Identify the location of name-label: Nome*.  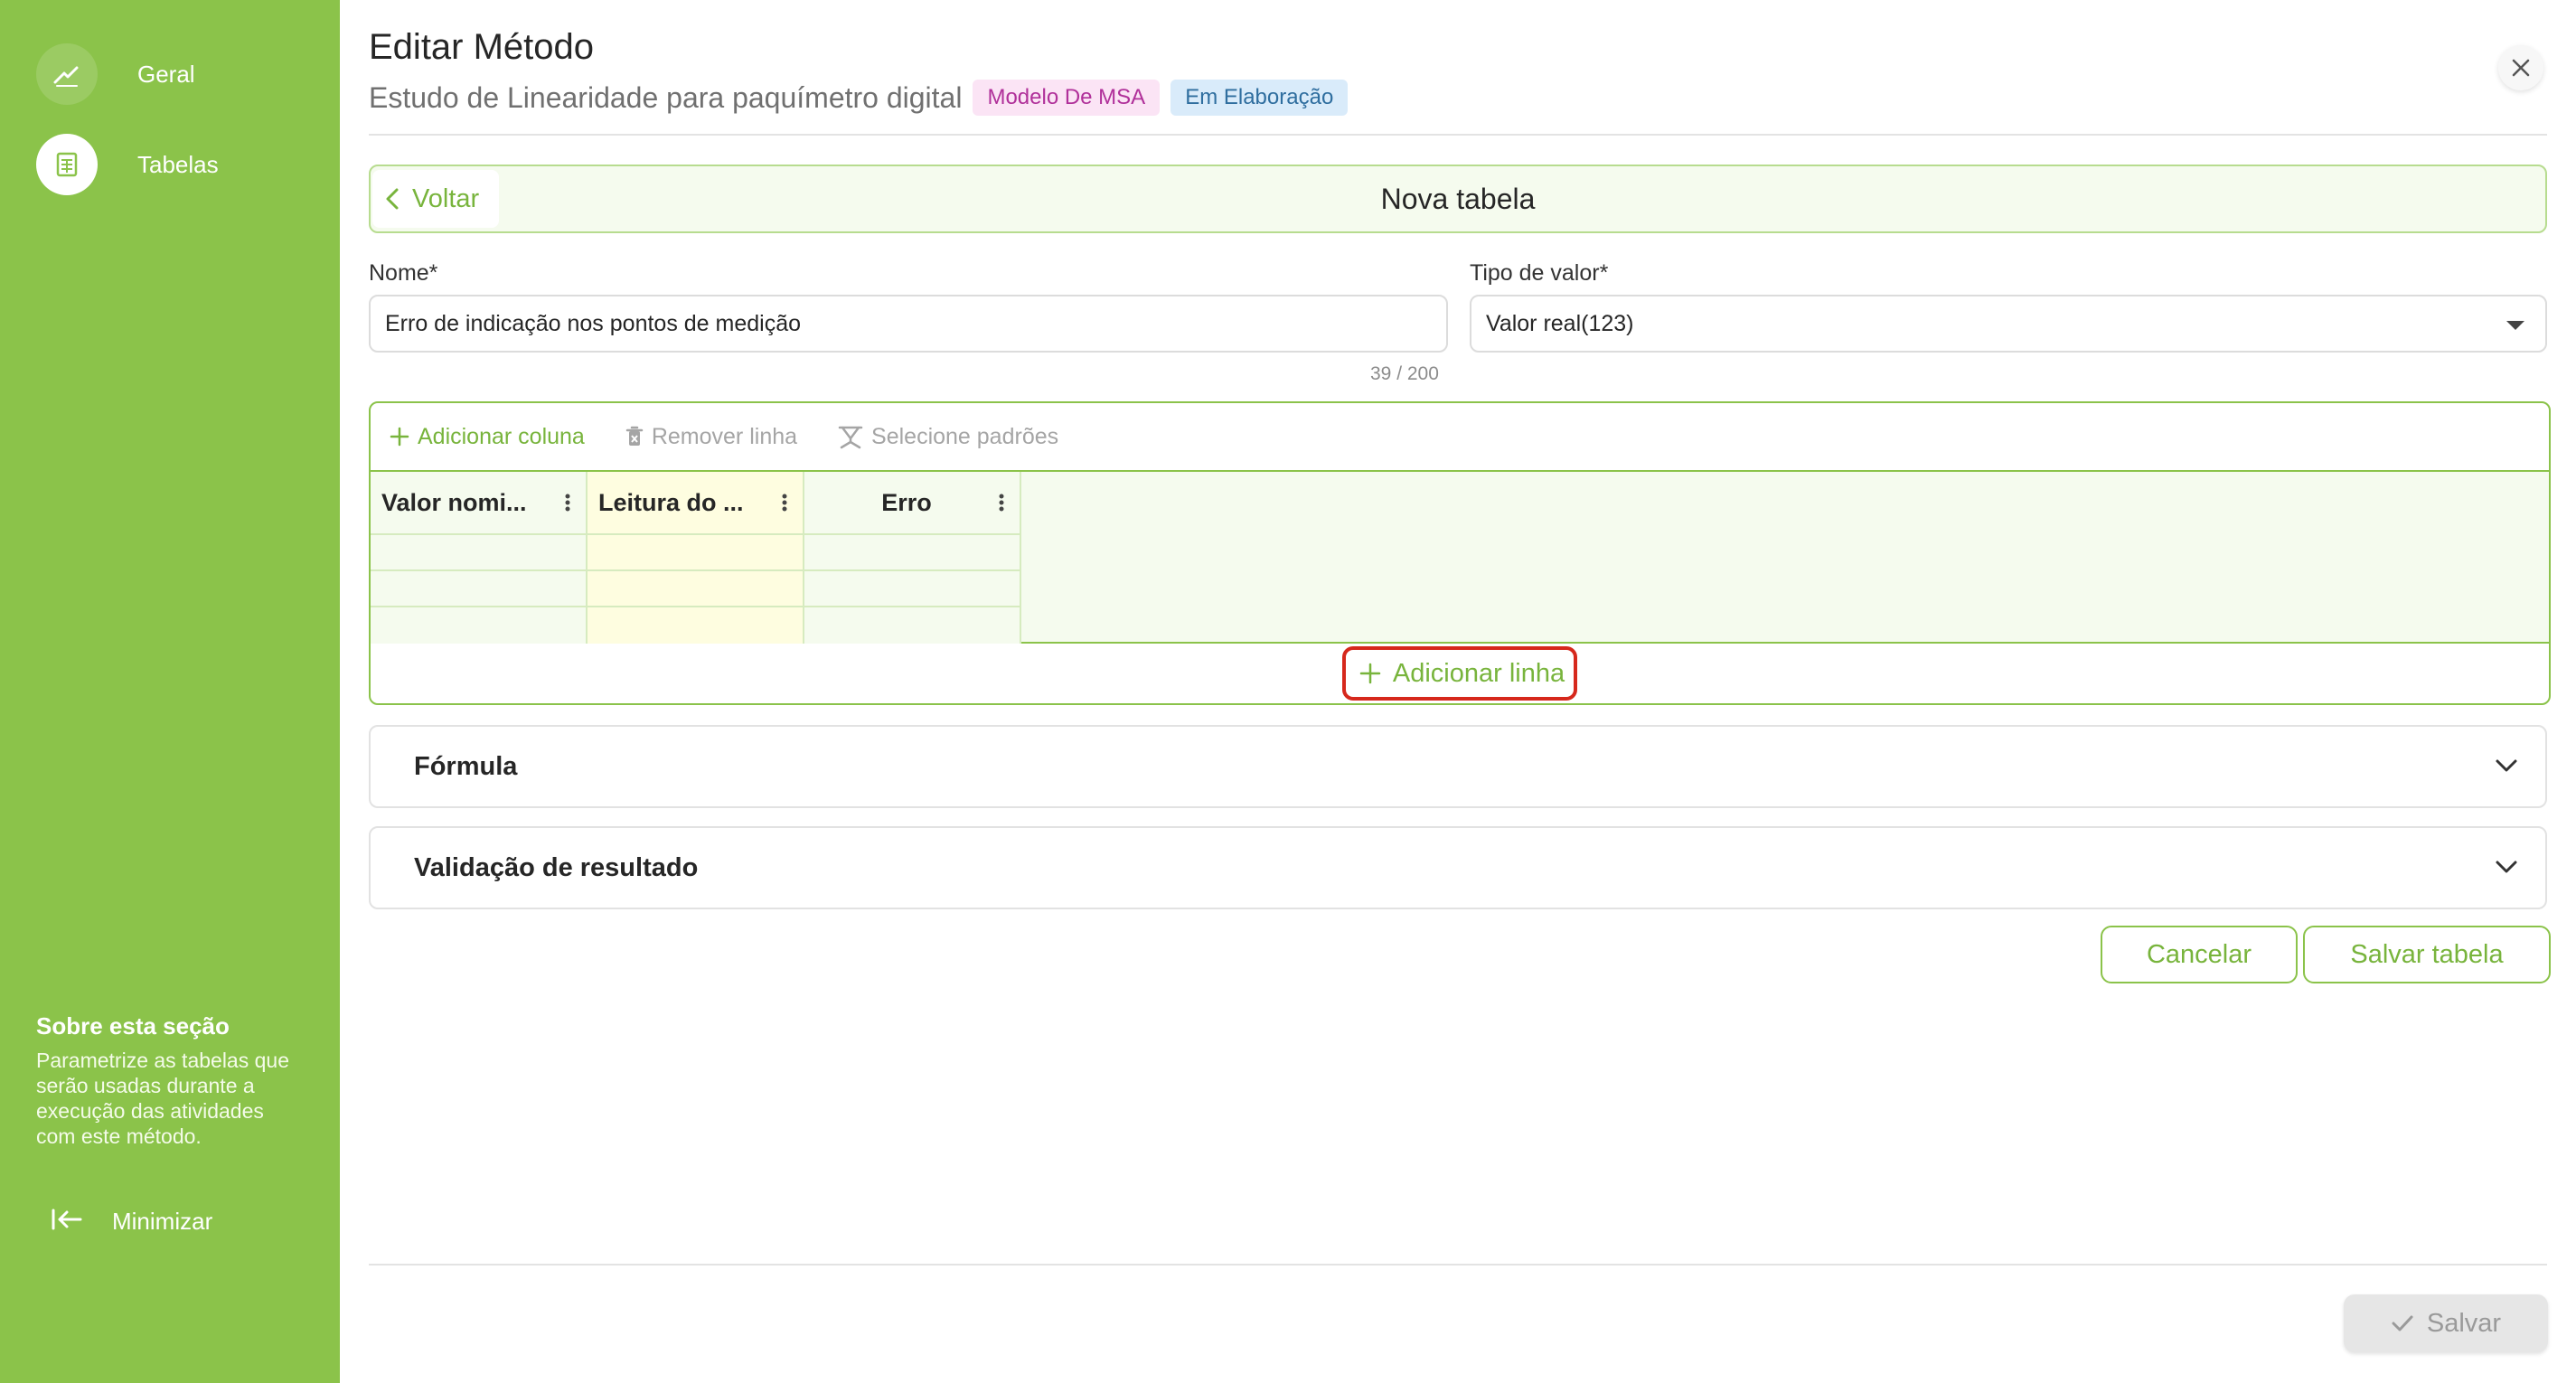
(403, 273).